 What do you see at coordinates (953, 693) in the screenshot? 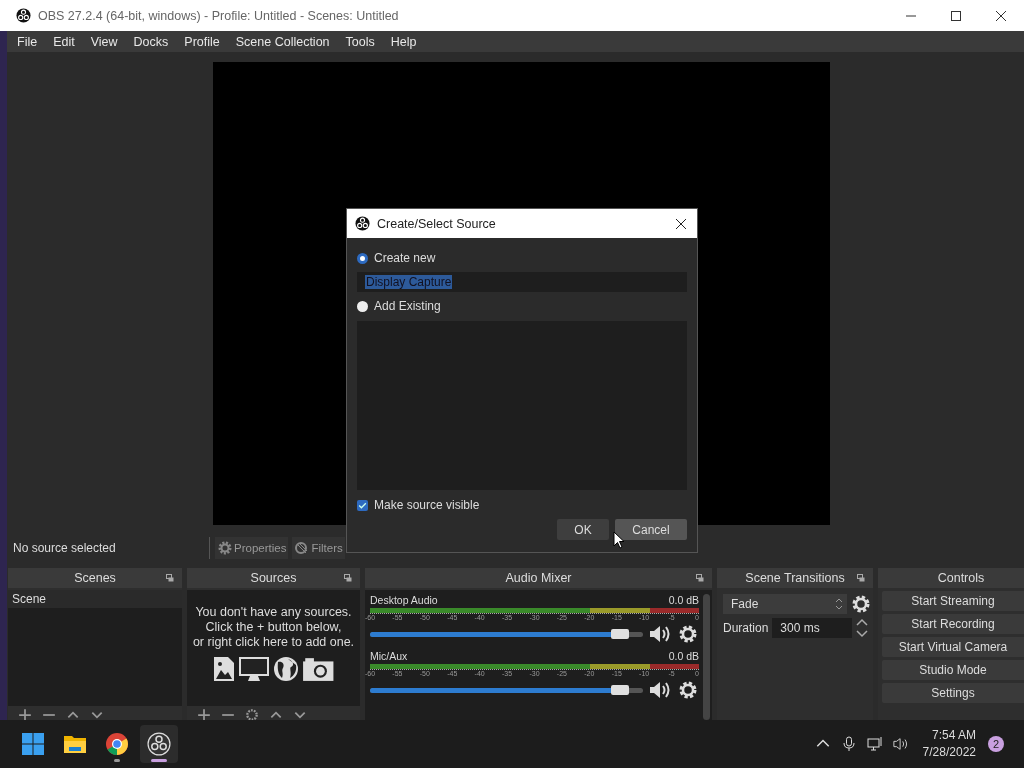
I see `control-button: Settings` at bounding box center [953, 693].